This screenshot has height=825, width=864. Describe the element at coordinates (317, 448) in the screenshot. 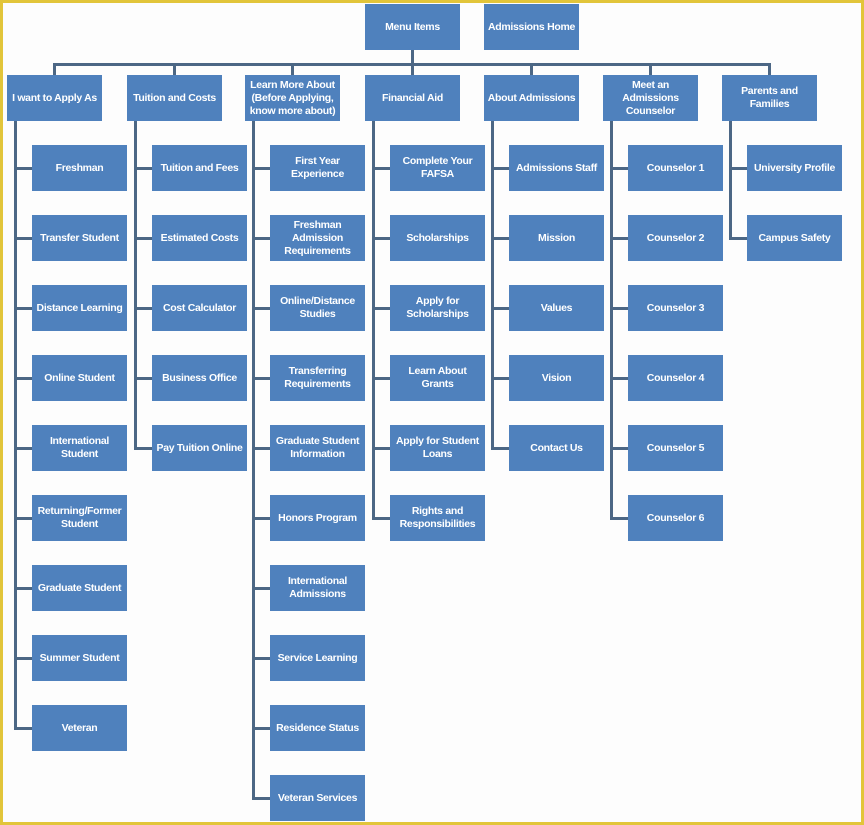

I see `child-node: Graduate Student Information` at that location.